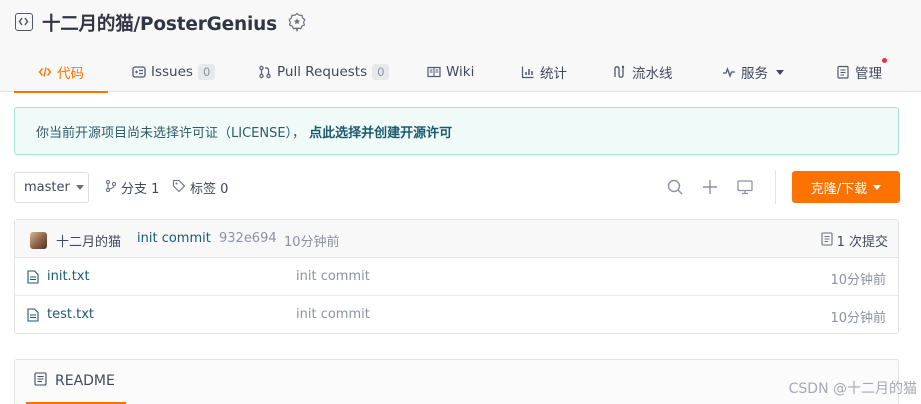 The image size is (921, 404). What do you see at coordinates (139, 72) in the screenshot?
I see `issues-icon` at bounding box center [139, 72].